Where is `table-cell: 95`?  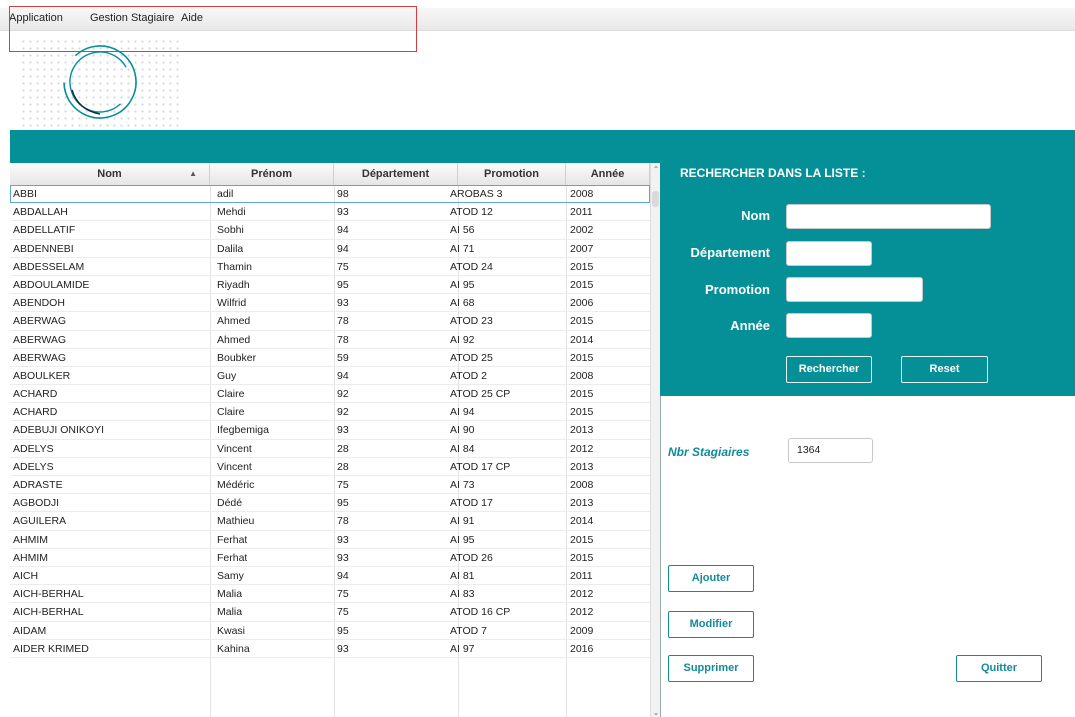 table-cell: 95 is located at coordinates (343, 284).